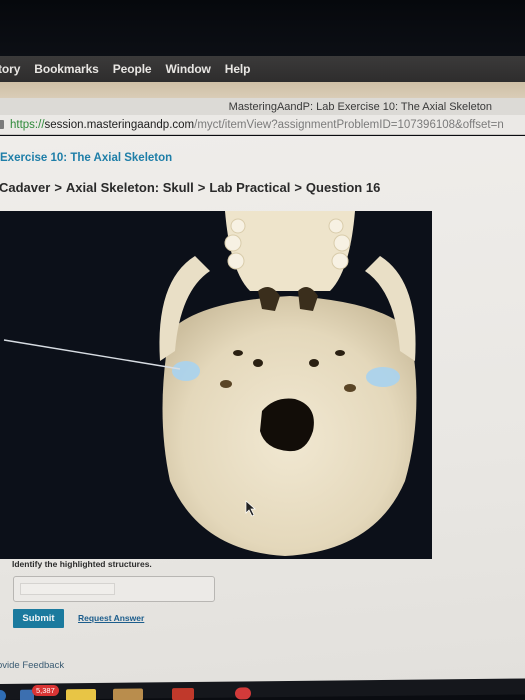 The width and height of the screenshot is (525, 700). I want to click on menu-history: tory, so click(10, 69).